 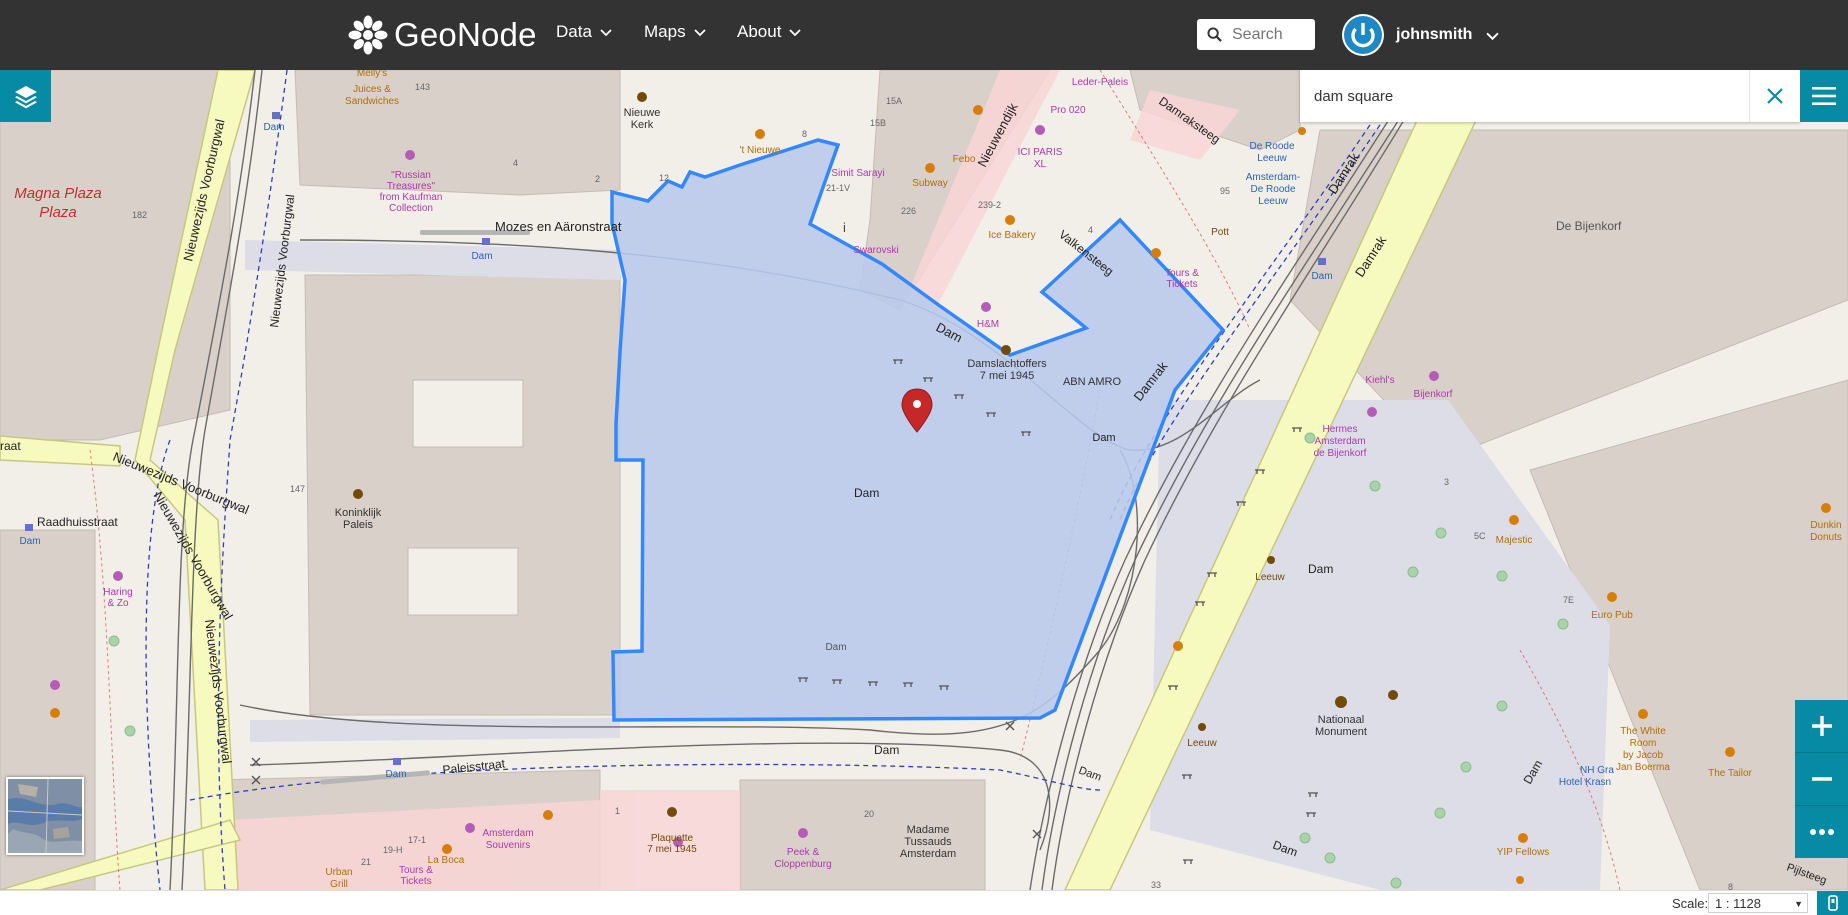 What do you see at coordinates (759, 31) in the screenshot?
I see `nav-about-label: About` at bounding box center [759, 31].